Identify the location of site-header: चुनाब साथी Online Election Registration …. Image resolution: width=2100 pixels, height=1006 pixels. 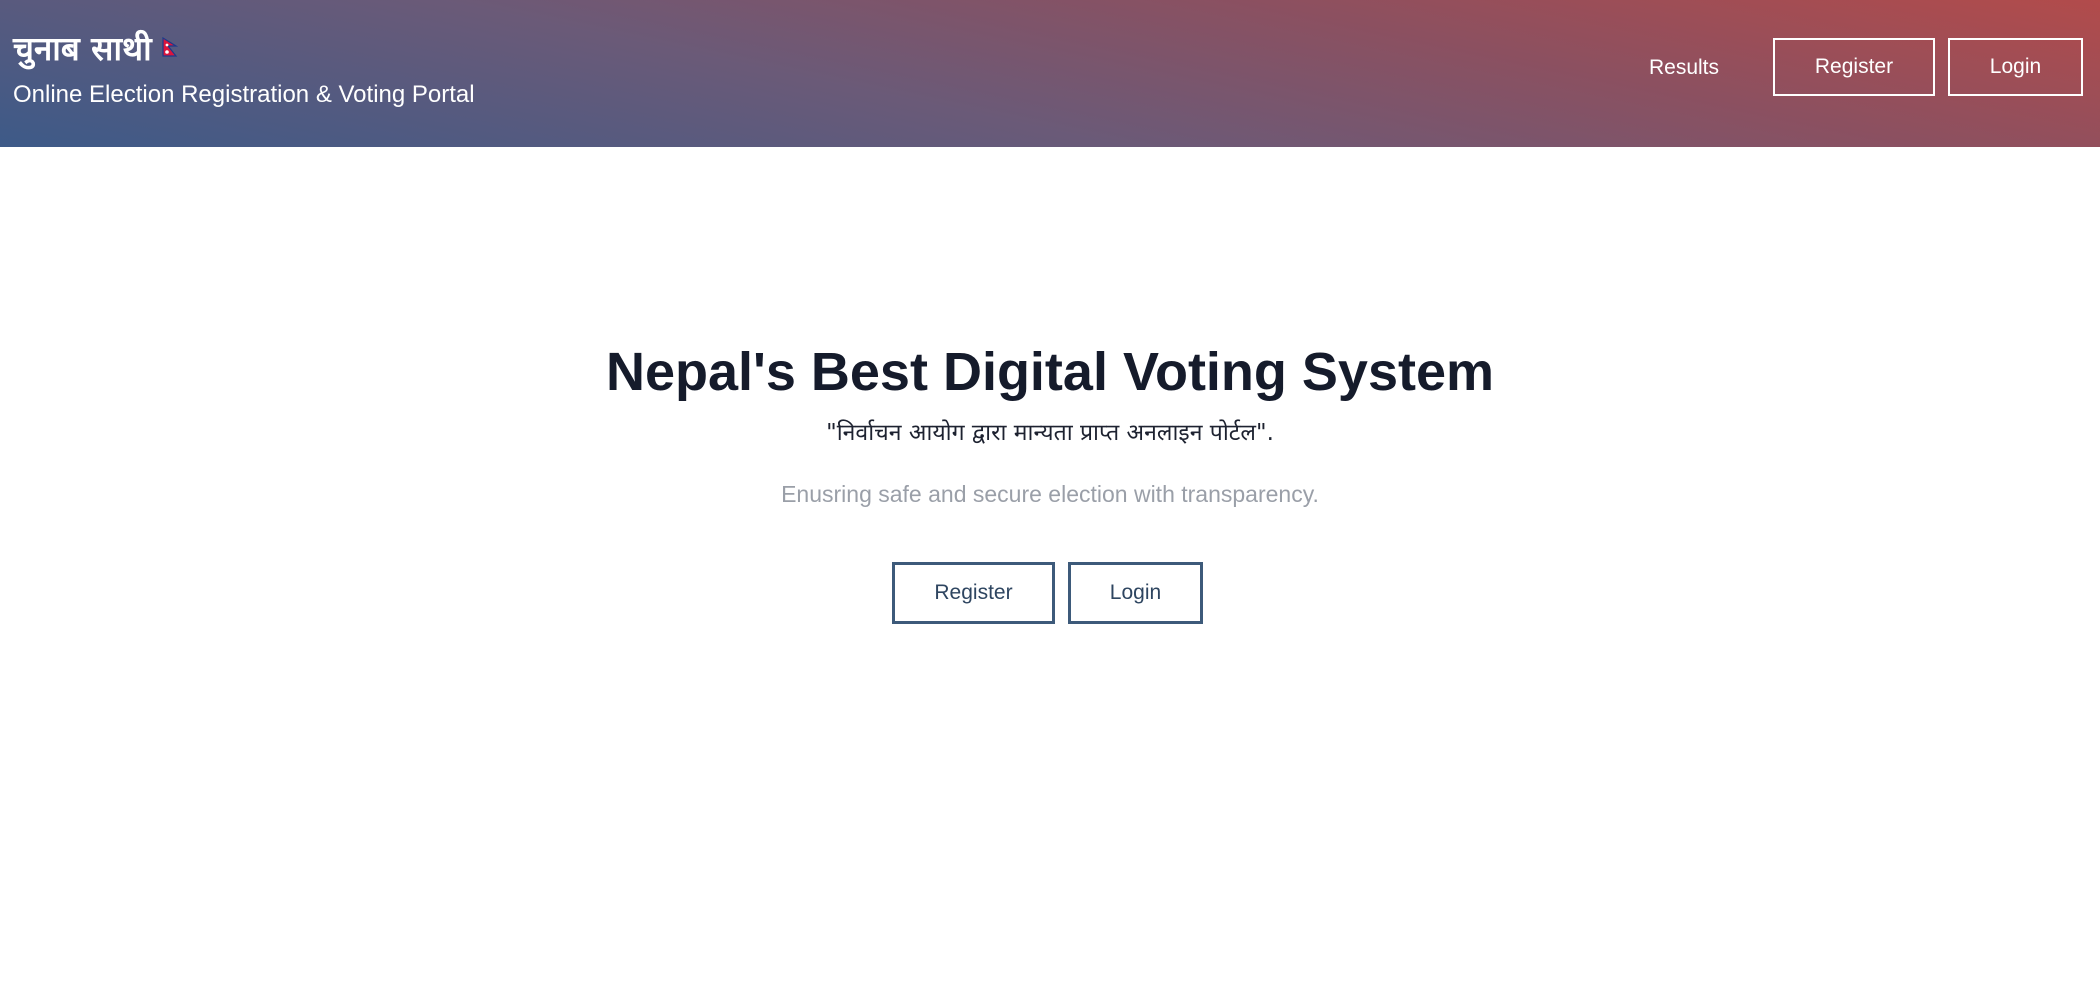
(1050, 73).